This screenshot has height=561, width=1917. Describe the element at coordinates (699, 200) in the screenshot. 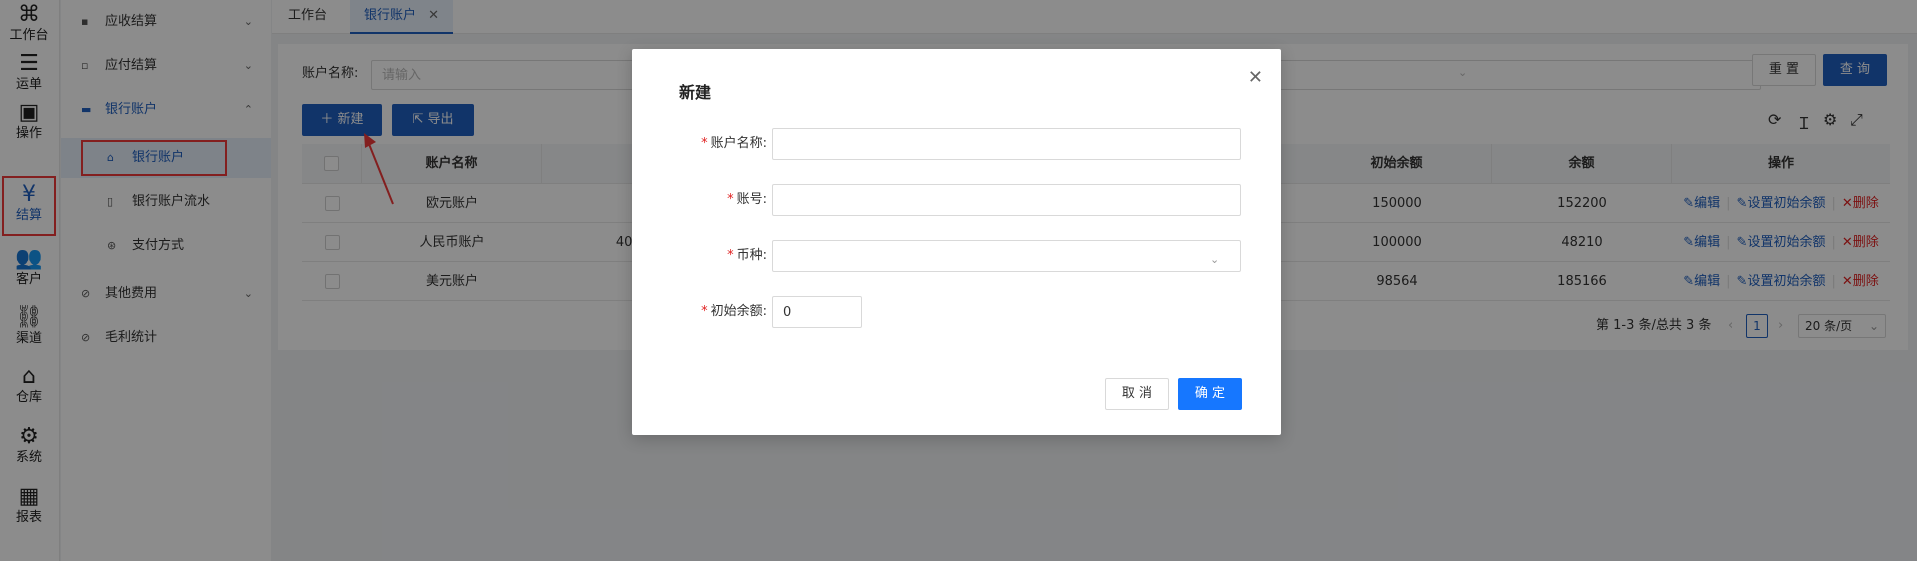

I see `account-number-label: * 账号:` at that location.